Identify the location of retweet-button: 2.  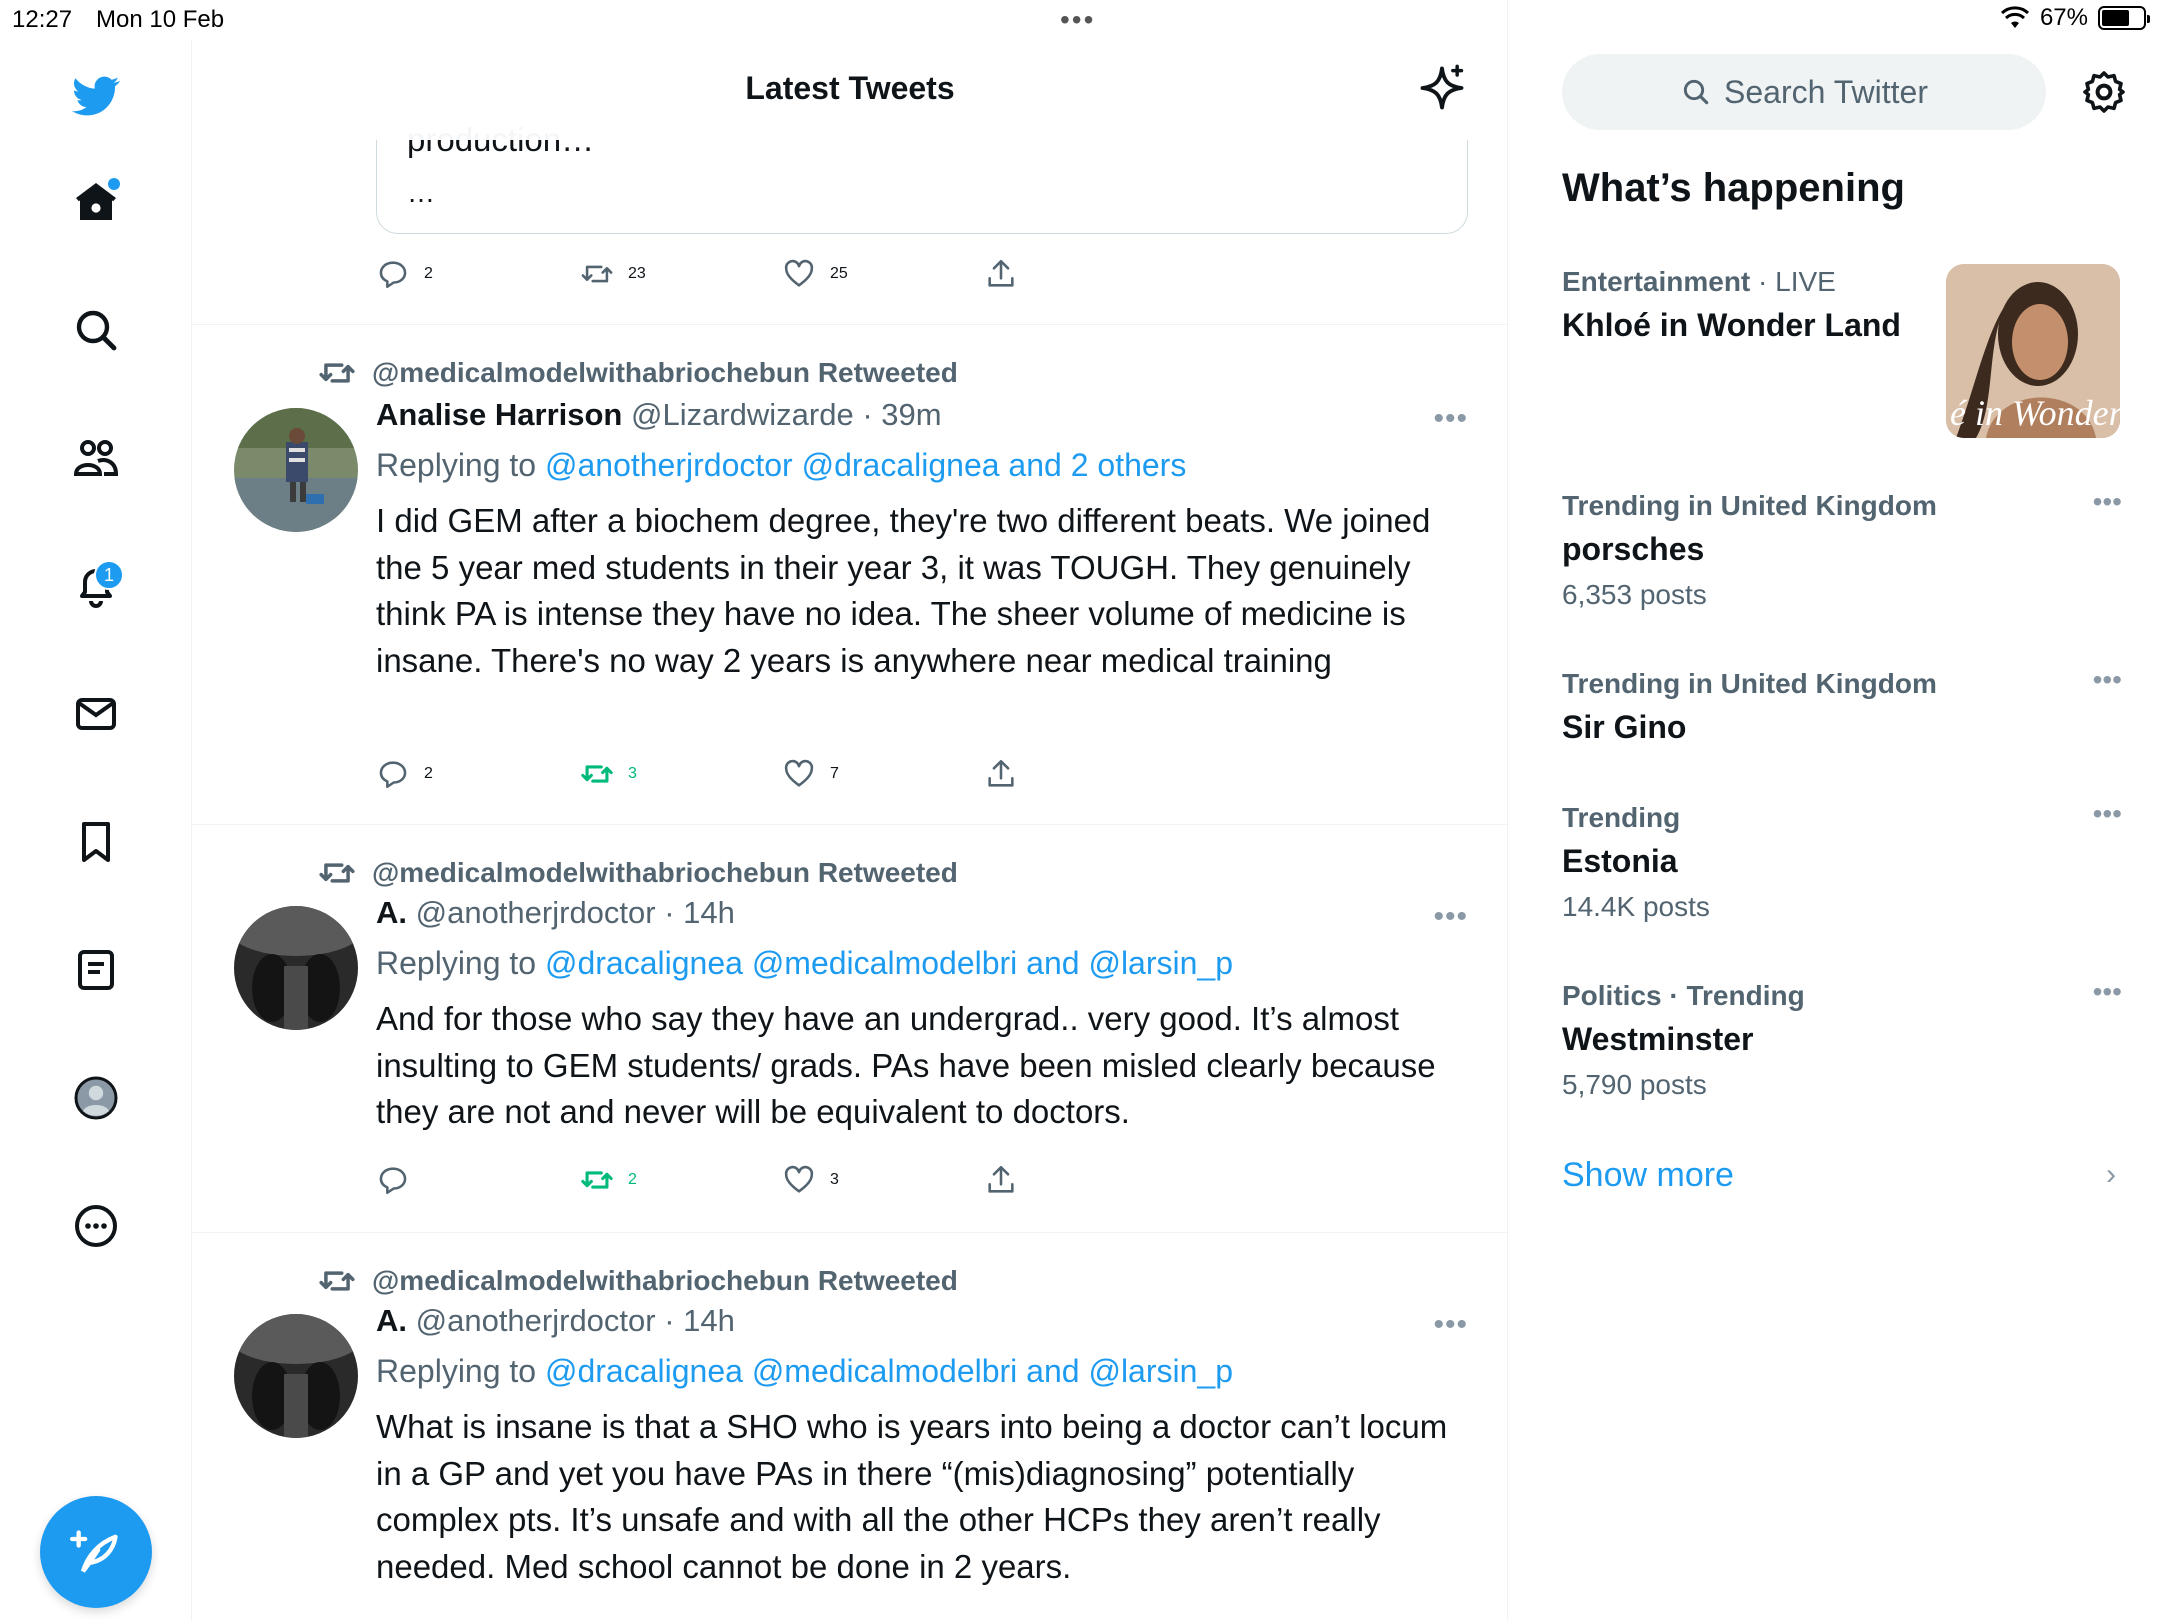
(608, 1180).